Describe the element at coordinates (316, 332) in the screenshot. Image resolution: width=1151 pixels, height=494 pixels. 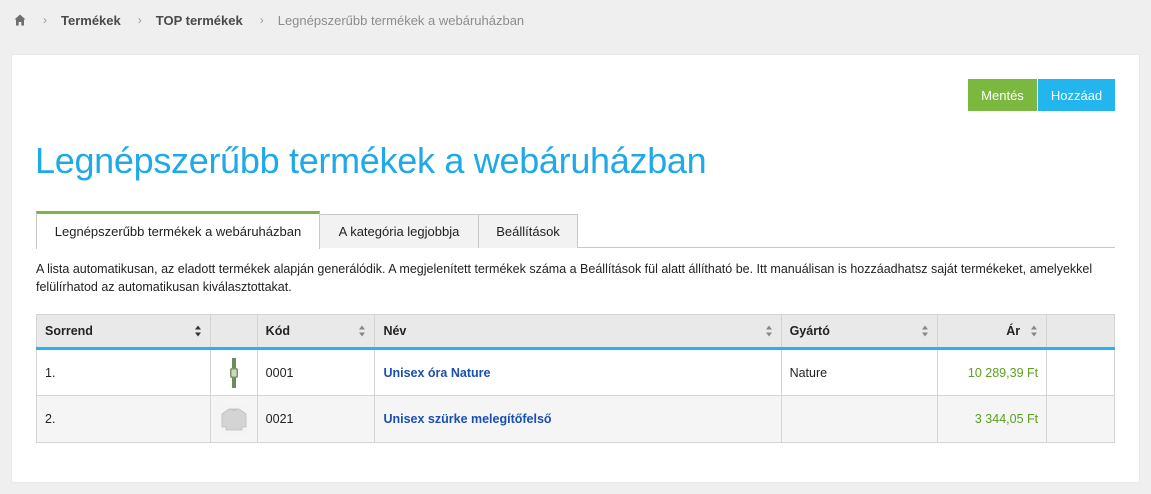
I see `column-header-code: Kód` at that location.